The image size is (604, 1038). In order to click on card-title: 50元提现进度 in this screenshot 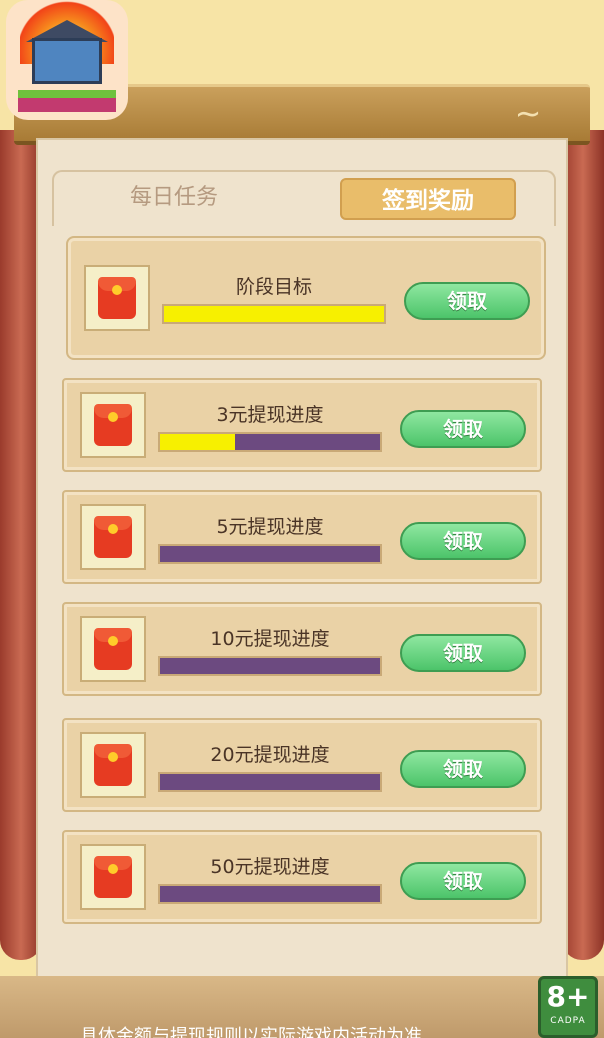, I will do `click(270, 867)`.